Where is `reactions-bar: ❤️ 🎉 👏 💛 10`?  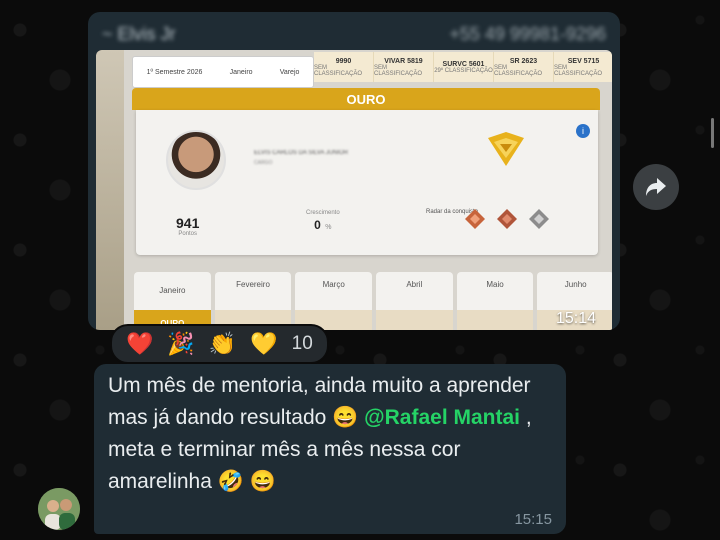
reactions-bar: ❤️ 🎉 👏 💛 10 is located at coordinates (219, 344).